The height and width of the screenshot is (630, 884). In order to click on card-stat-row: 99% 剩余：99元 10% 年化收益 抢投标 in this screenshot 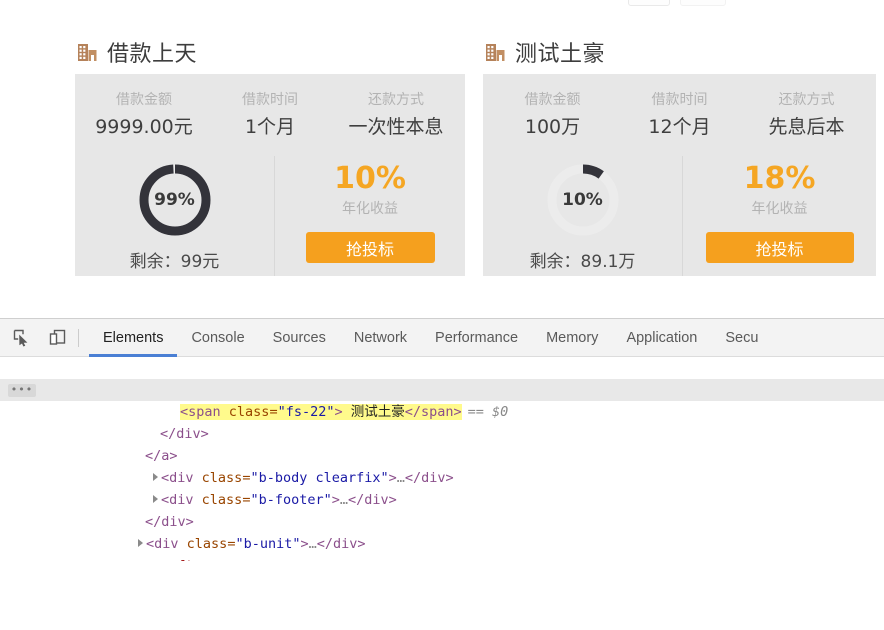, I will do `click(270, 216)`.